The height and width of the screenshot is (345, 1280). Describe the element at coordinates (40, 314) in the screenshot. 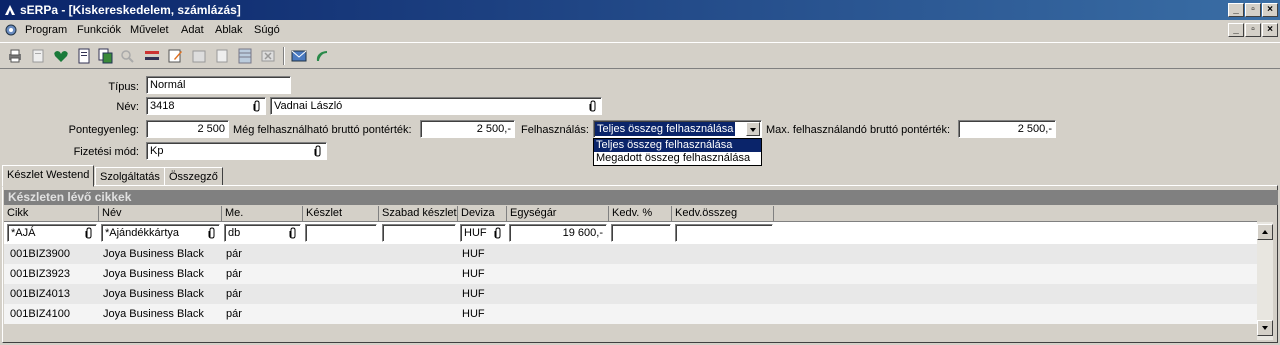

I see `cell-cikk: 001BIZ4100` at that location.